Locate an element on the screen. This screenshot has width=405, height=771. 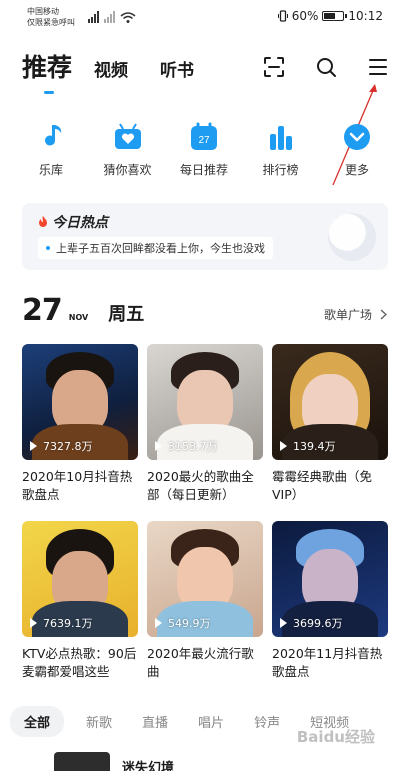
top-icons is located at coordinates (326, 67).